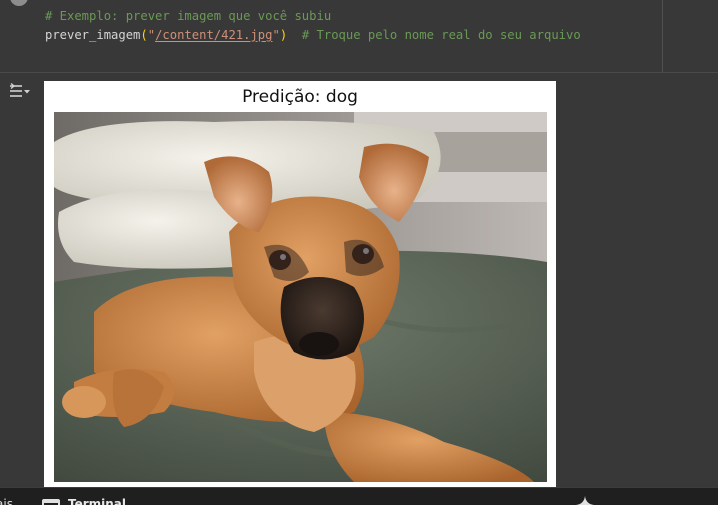 The image size is (718, 505). What do you see at coordinates (151, 35) in the screenshot?
I see `code-quote-open: "` at bounding box center [151, 35].